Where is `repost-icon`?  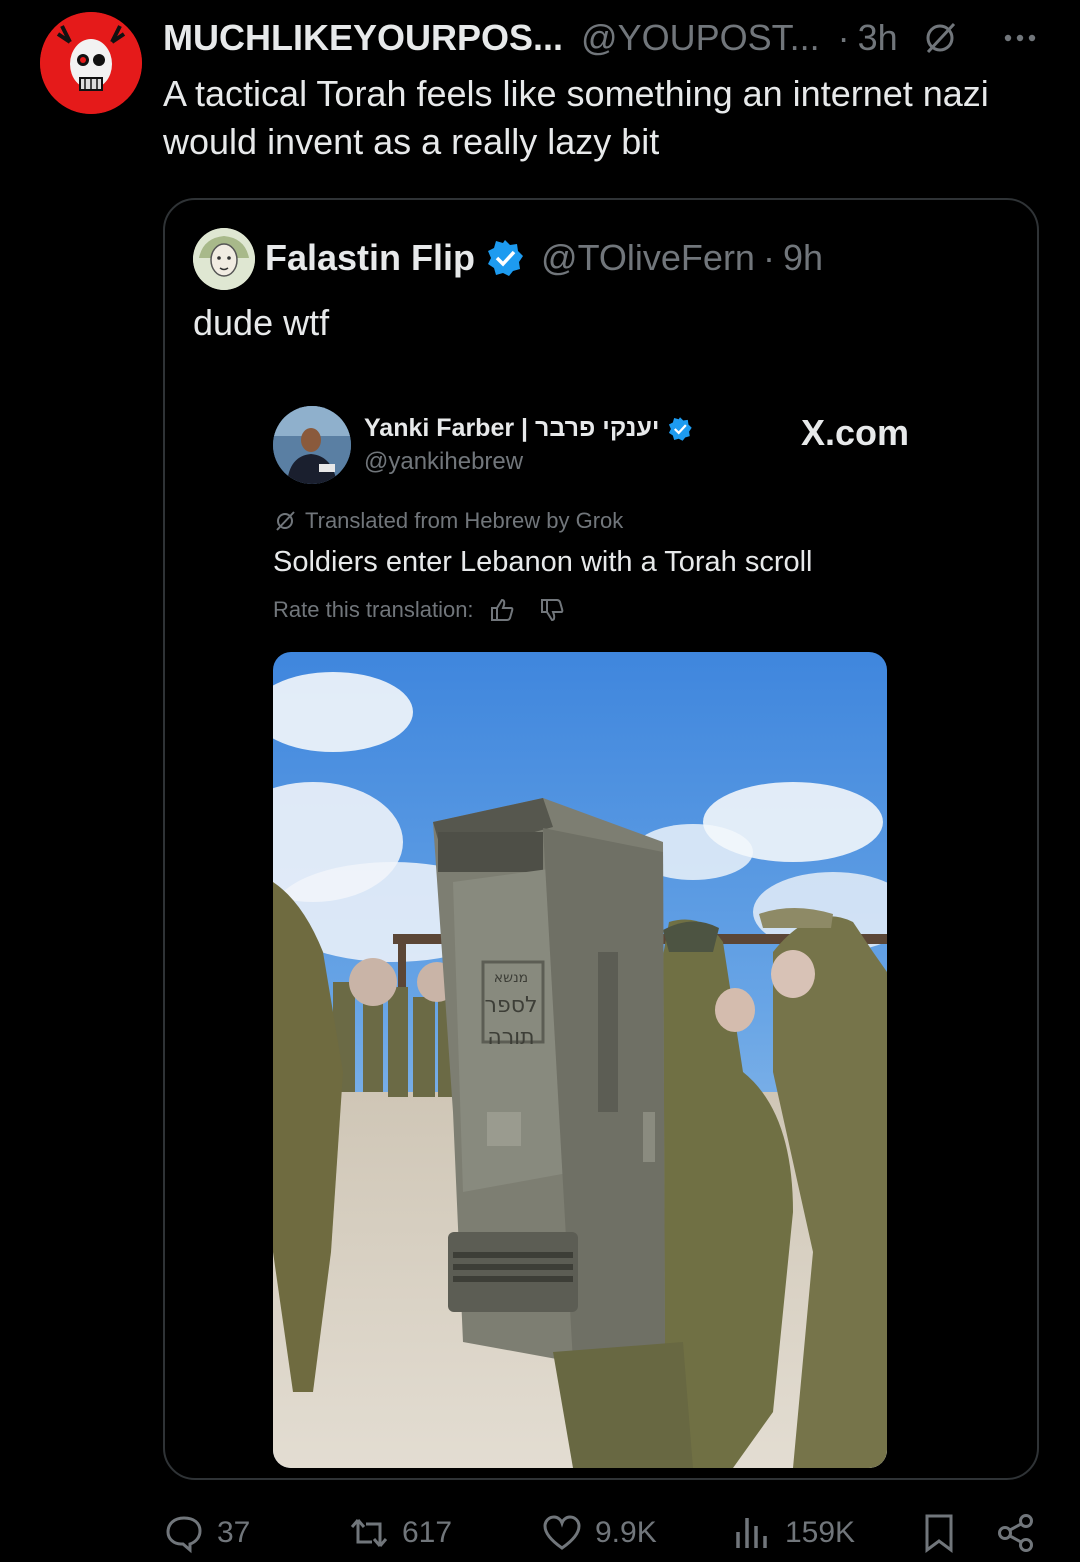
repost-icon is located at coordinates (369, 1533).